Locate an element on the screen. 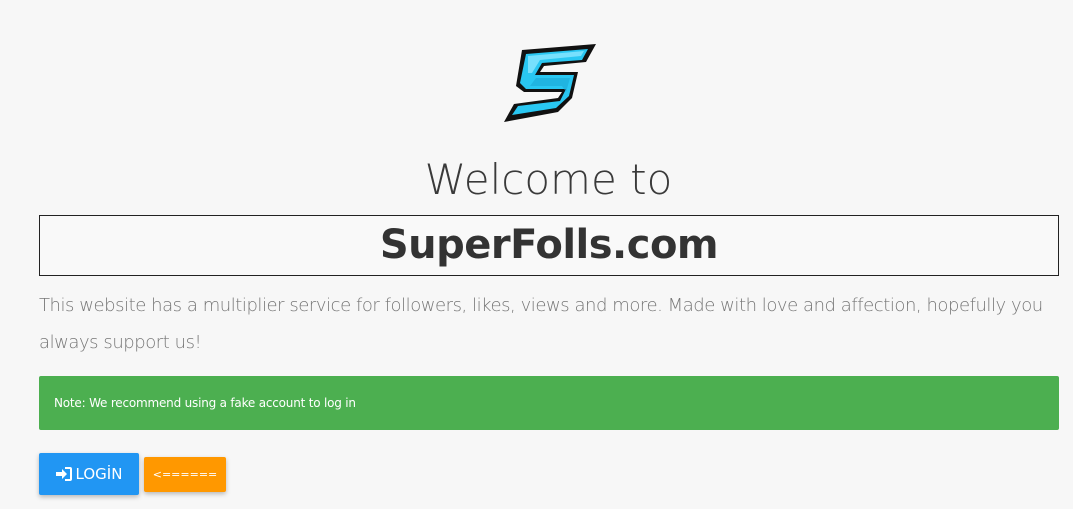 Image resolution: width=1073 pixels, height=509 pixels. login-button: LOGİN is located at coordinates (89, 474).